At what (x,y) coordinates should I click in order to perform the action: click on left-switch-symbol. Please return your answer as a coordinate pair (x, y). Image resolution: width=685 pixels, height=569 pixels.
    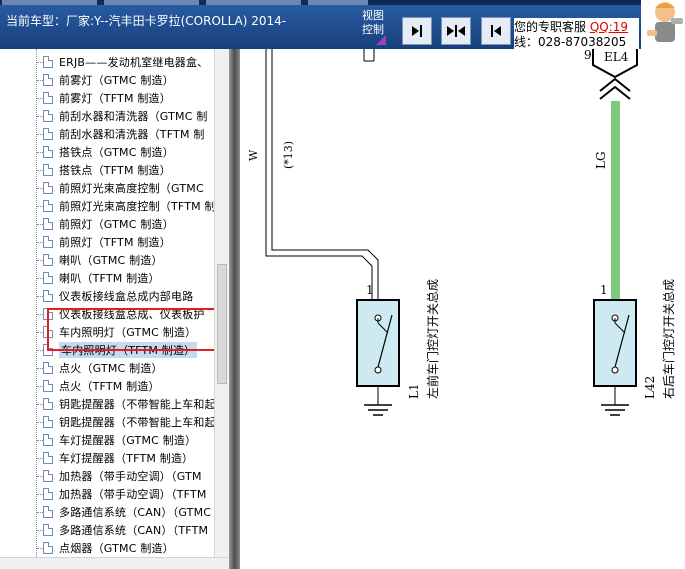
    Looking at the image, I should click on (378, 357).